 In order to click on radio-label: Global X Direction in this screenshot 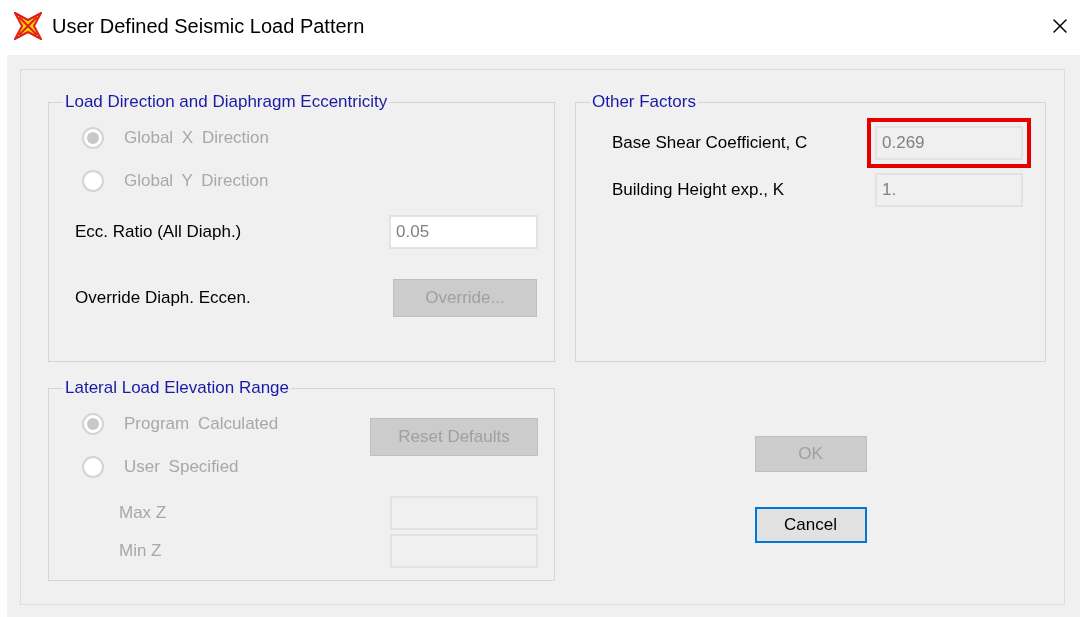, I will do `click(196, 138)`.